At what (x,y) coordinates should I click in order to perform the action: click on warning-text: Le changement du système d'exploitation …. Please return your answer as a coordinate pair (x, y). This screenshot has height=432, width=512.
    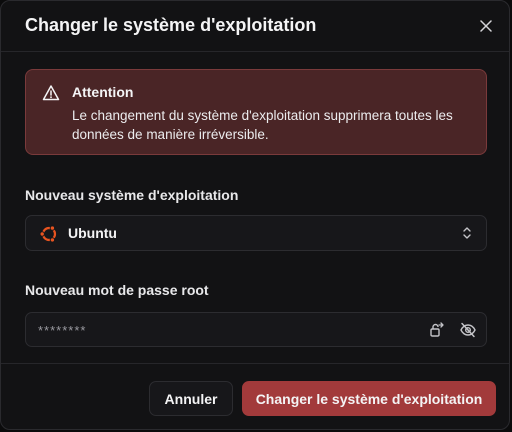
    Looking at the image, I should click on (262, 125).